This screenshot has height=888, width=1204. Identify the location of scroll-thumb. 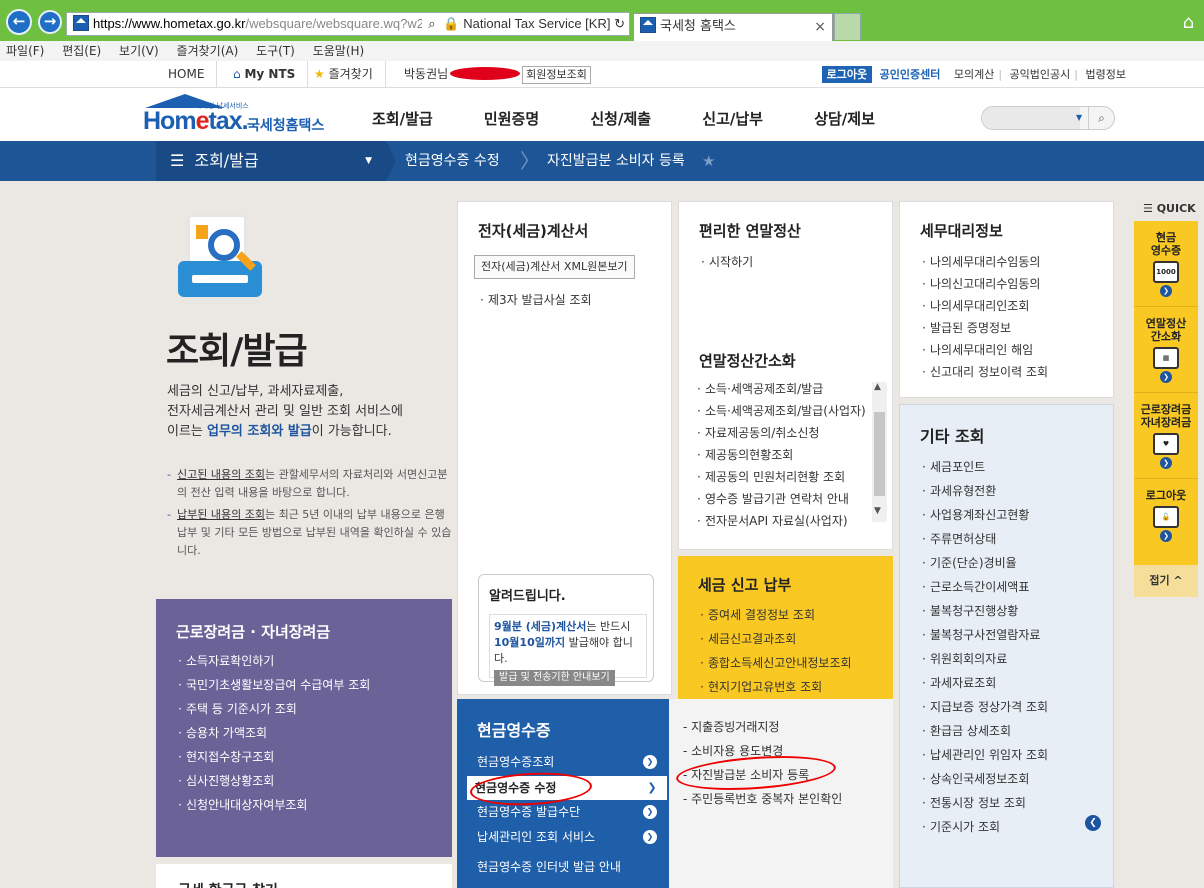
(879, 454).